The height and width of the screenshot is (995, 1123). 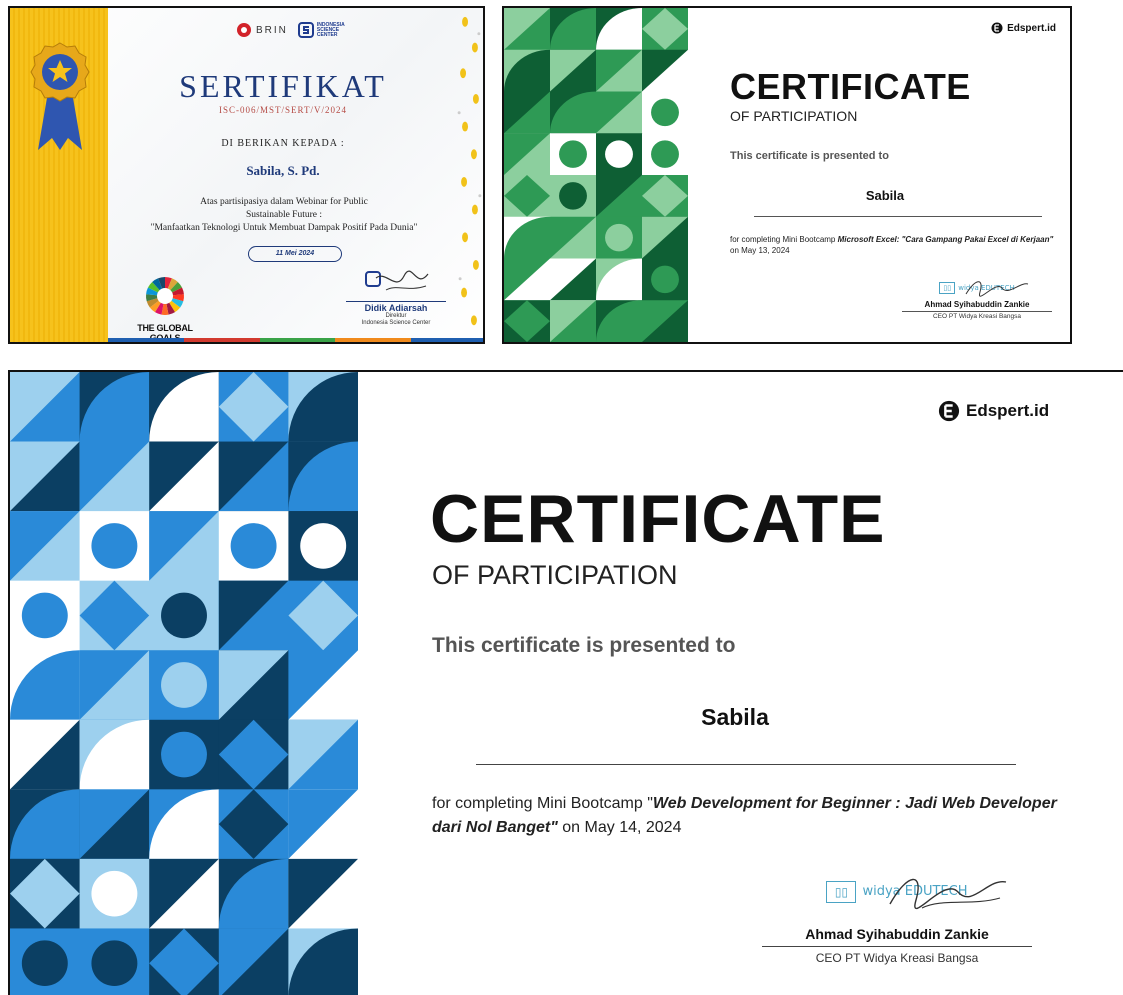 What do you see at coordinates (596, 175) in the screenshot?
I see `green-geometric-pattern` at bounding box center [596, 175].